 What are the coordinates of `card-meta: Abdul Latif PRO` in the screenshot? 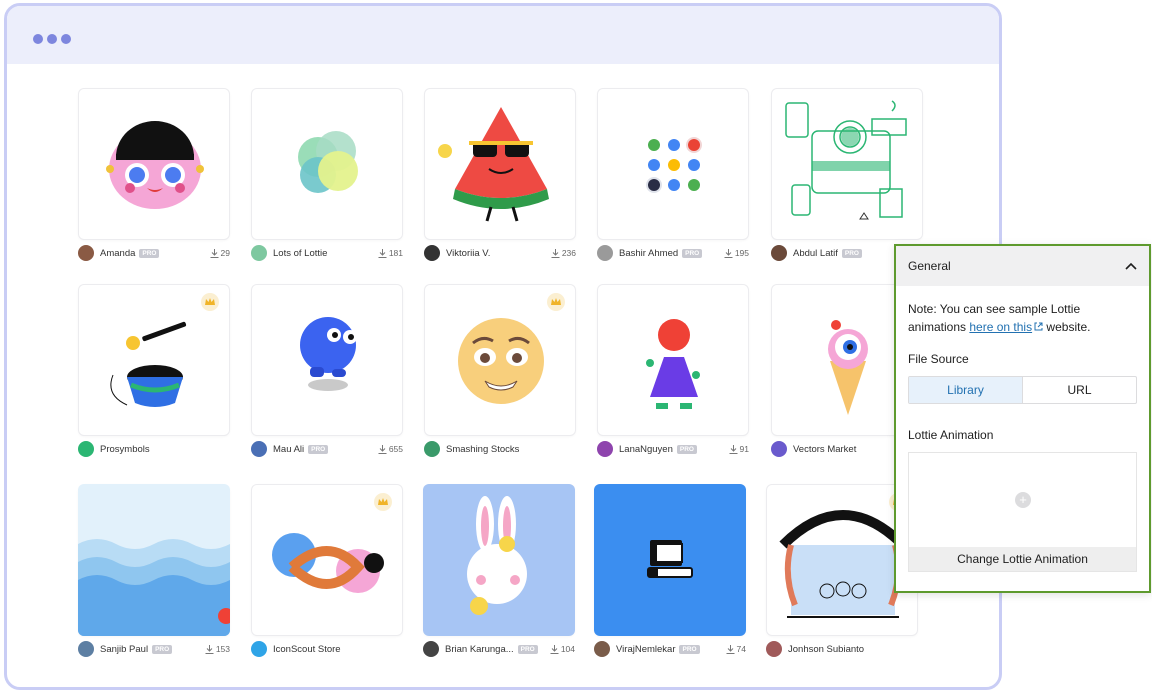 It's located at (836, 253).